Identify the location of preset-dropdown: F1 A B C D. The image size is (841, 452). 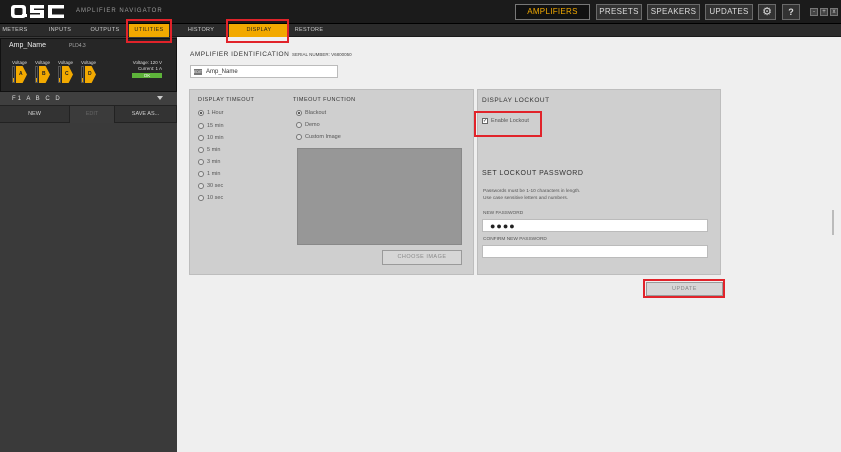
(88, 99).